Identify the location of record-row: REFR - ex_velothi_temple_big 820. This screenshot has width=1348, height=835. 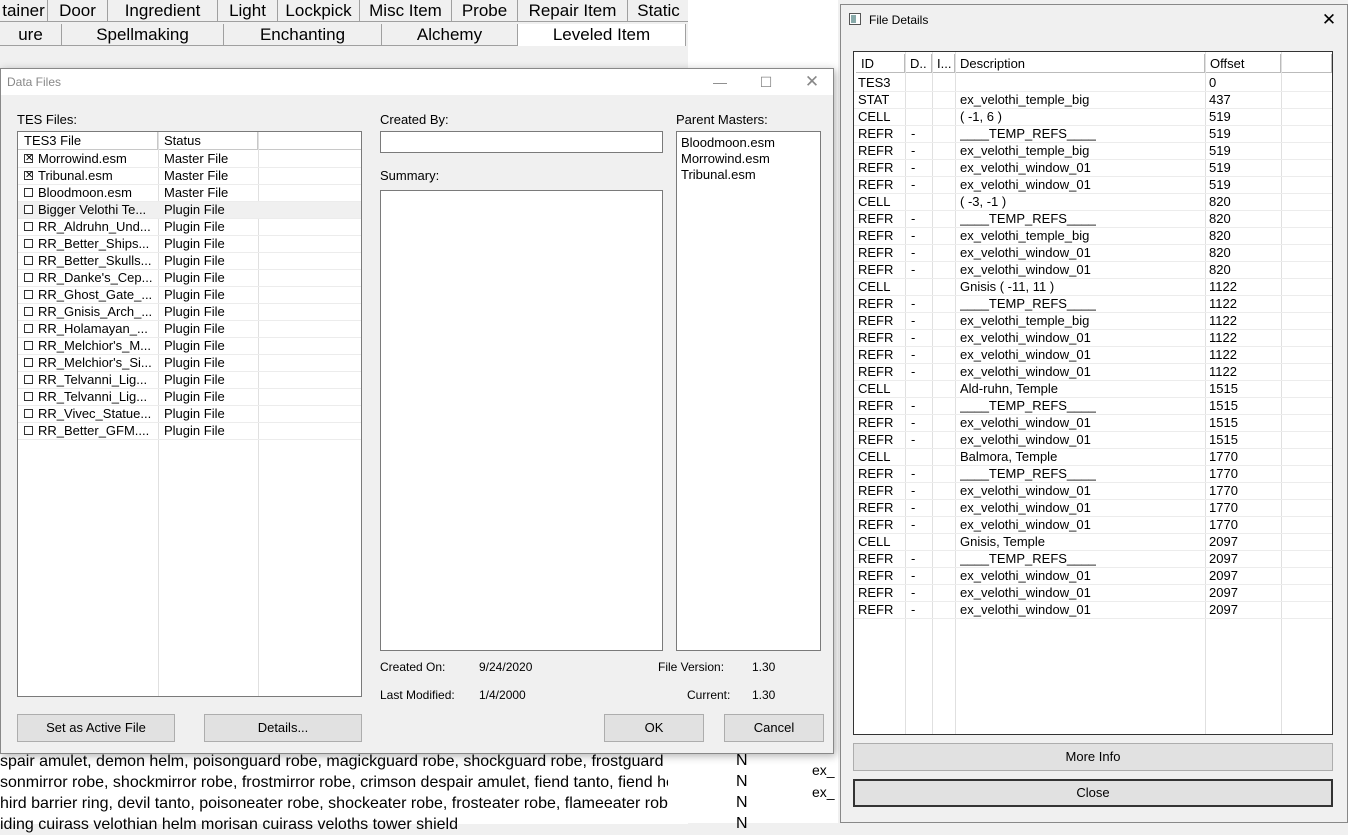
(1093, 236).